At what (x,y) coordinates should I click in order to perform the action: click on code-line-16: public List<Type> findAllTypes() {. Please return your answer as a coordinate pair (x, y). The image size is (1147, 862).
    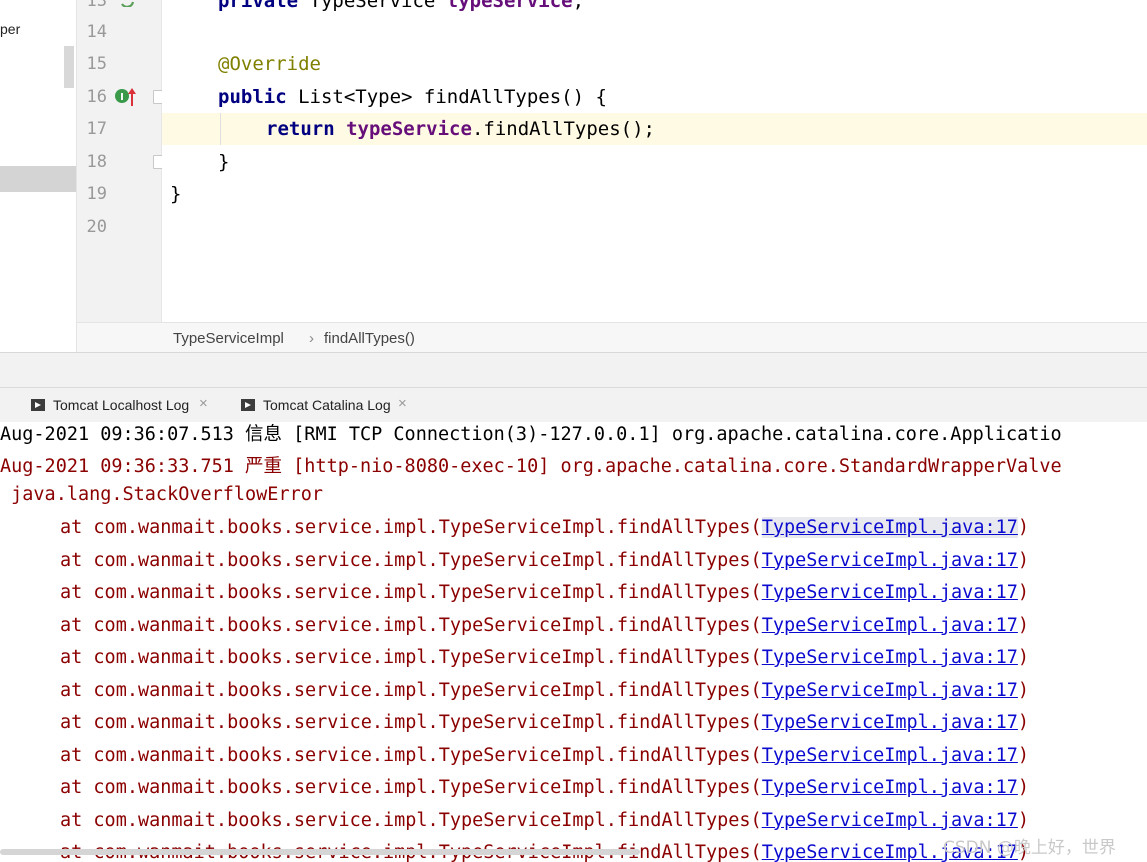
    Looking at the image, I should click on (412, 97).